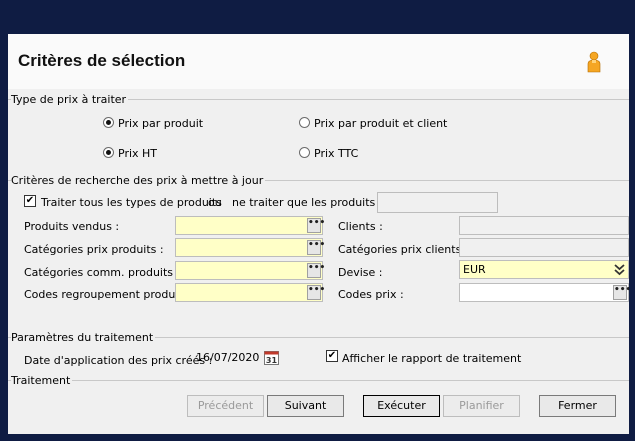  What do you see at coordinates (360, 272) in the screenshot?
I see `devise-label: Devise :` at bounding box center [360, 272].